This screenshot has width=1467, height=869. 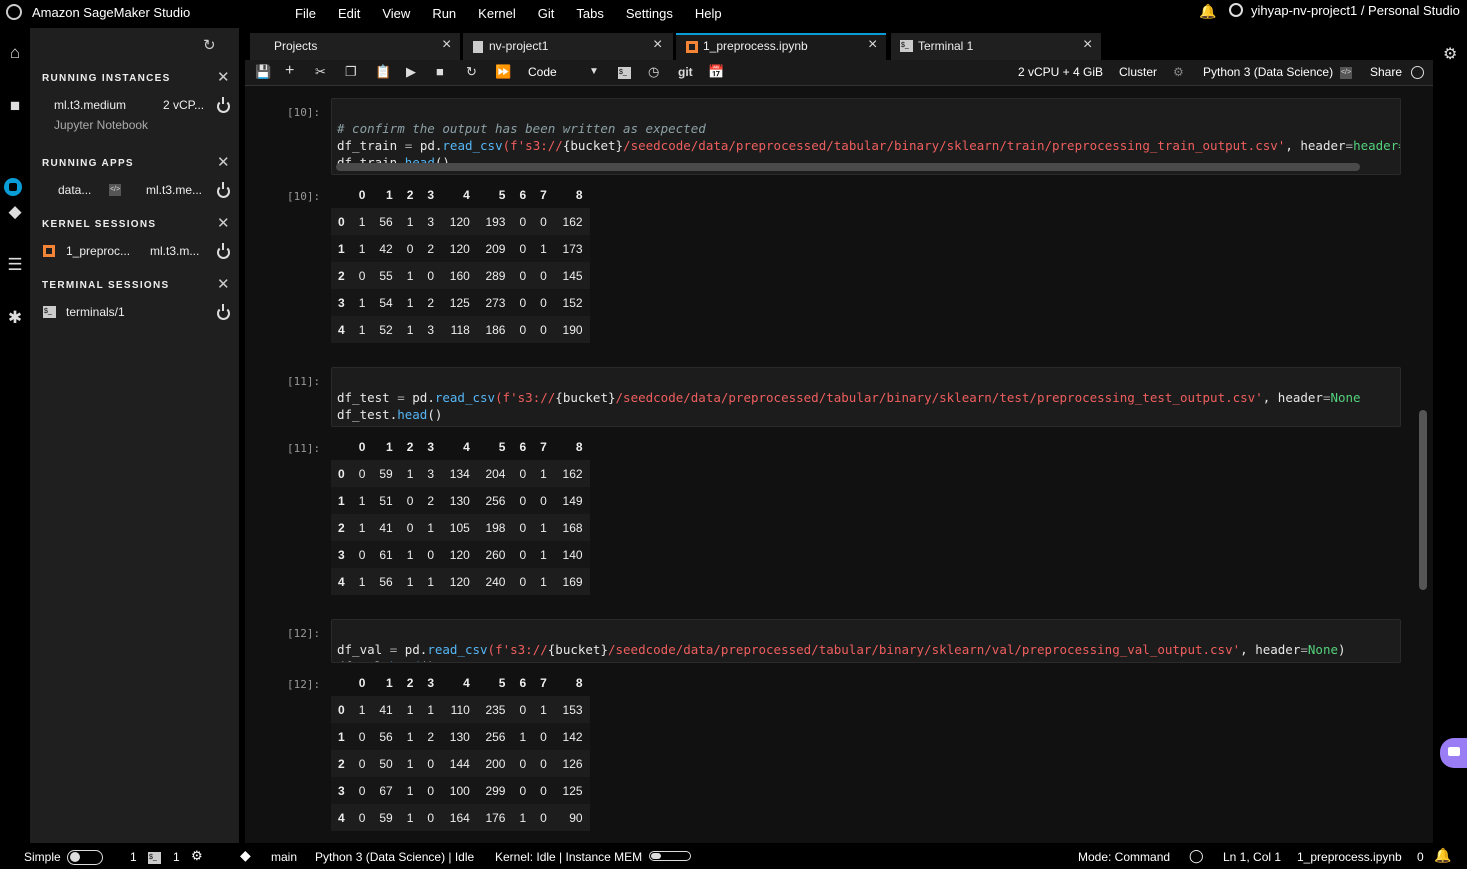 What do you see at coordinates (685, 72) in the screenshot?
I see `git-button: git` at bounding box center [685, 72].